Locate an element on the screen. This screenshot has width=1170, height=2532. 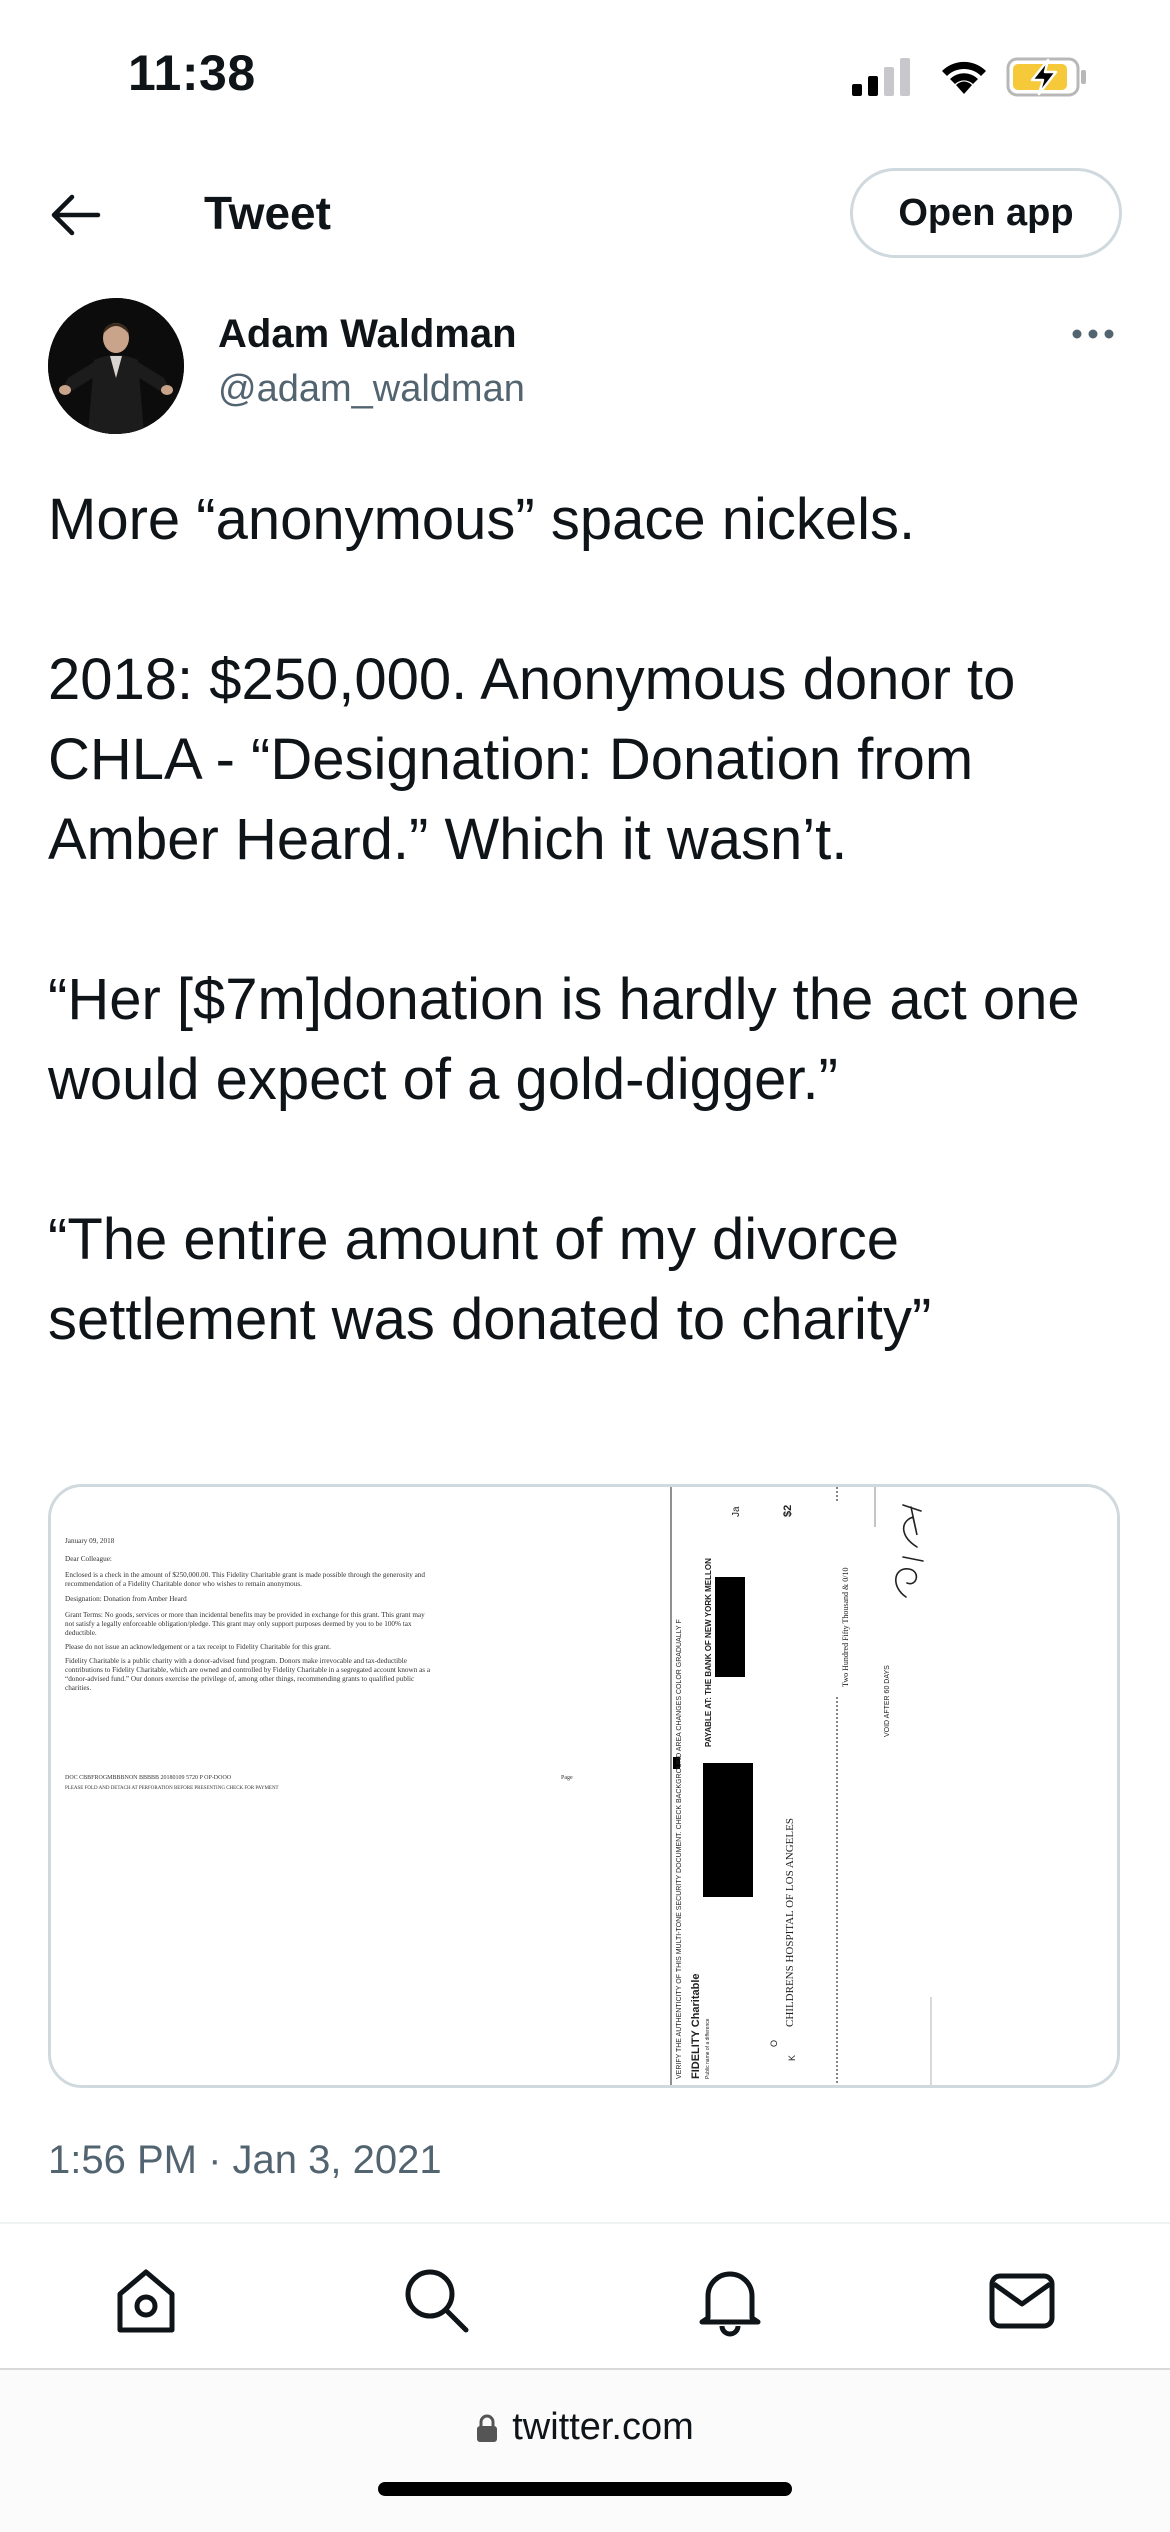
home-icon is located at coordinates (146, 2300).